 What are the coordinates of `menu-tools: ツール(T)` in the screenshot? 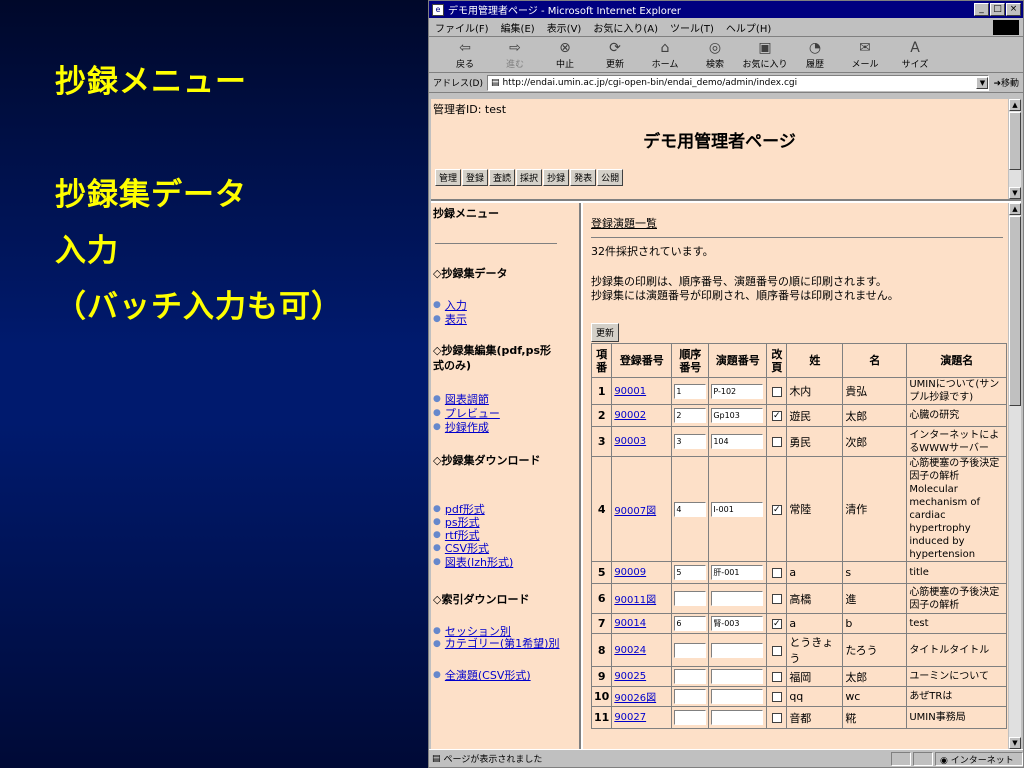 It's located at (692, 27).